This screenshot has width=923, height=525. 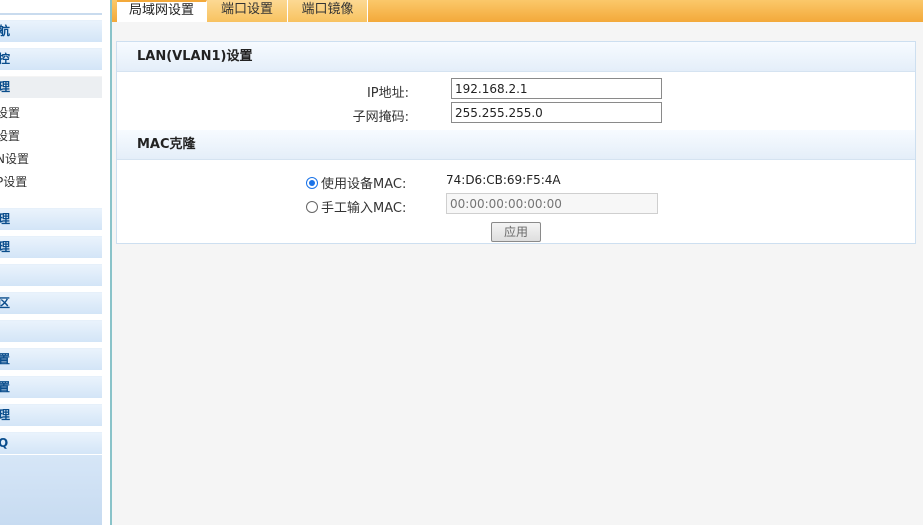 I want to click on sidebar-item-faq: Q, so click(x=51, y=443).